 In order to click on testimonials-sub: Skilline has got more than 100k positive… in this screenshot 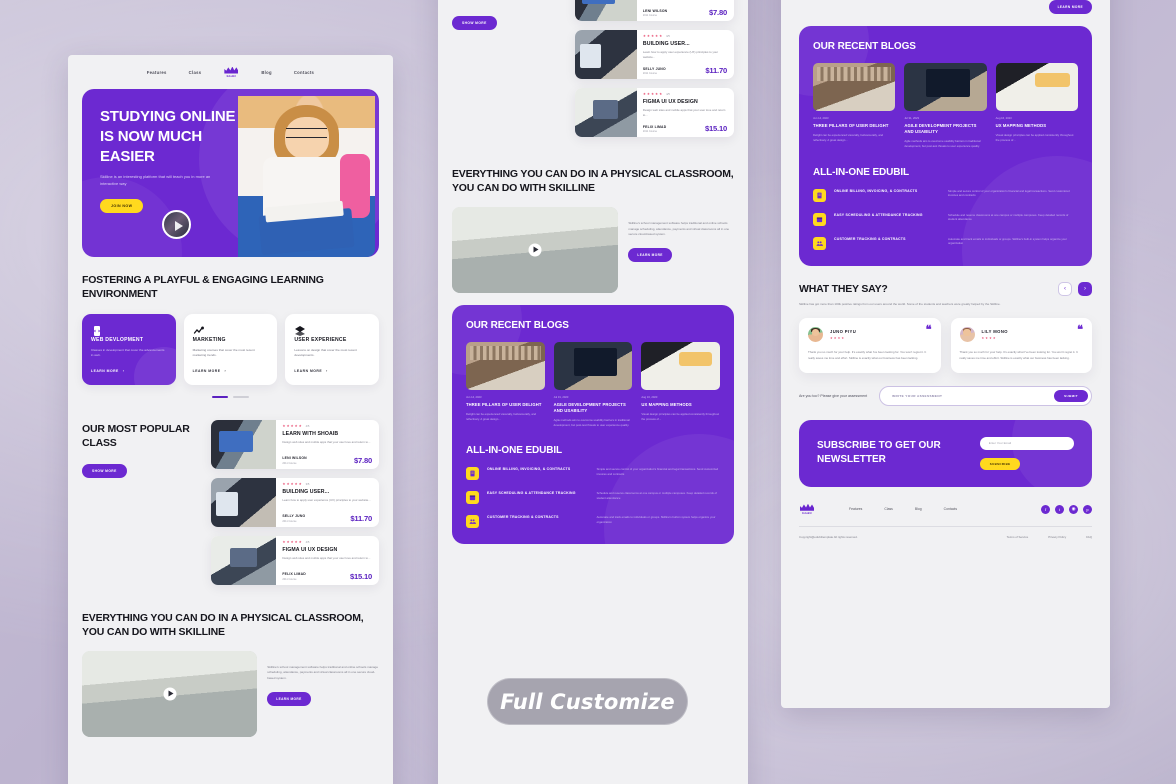, I will do `click(900, 303)`.